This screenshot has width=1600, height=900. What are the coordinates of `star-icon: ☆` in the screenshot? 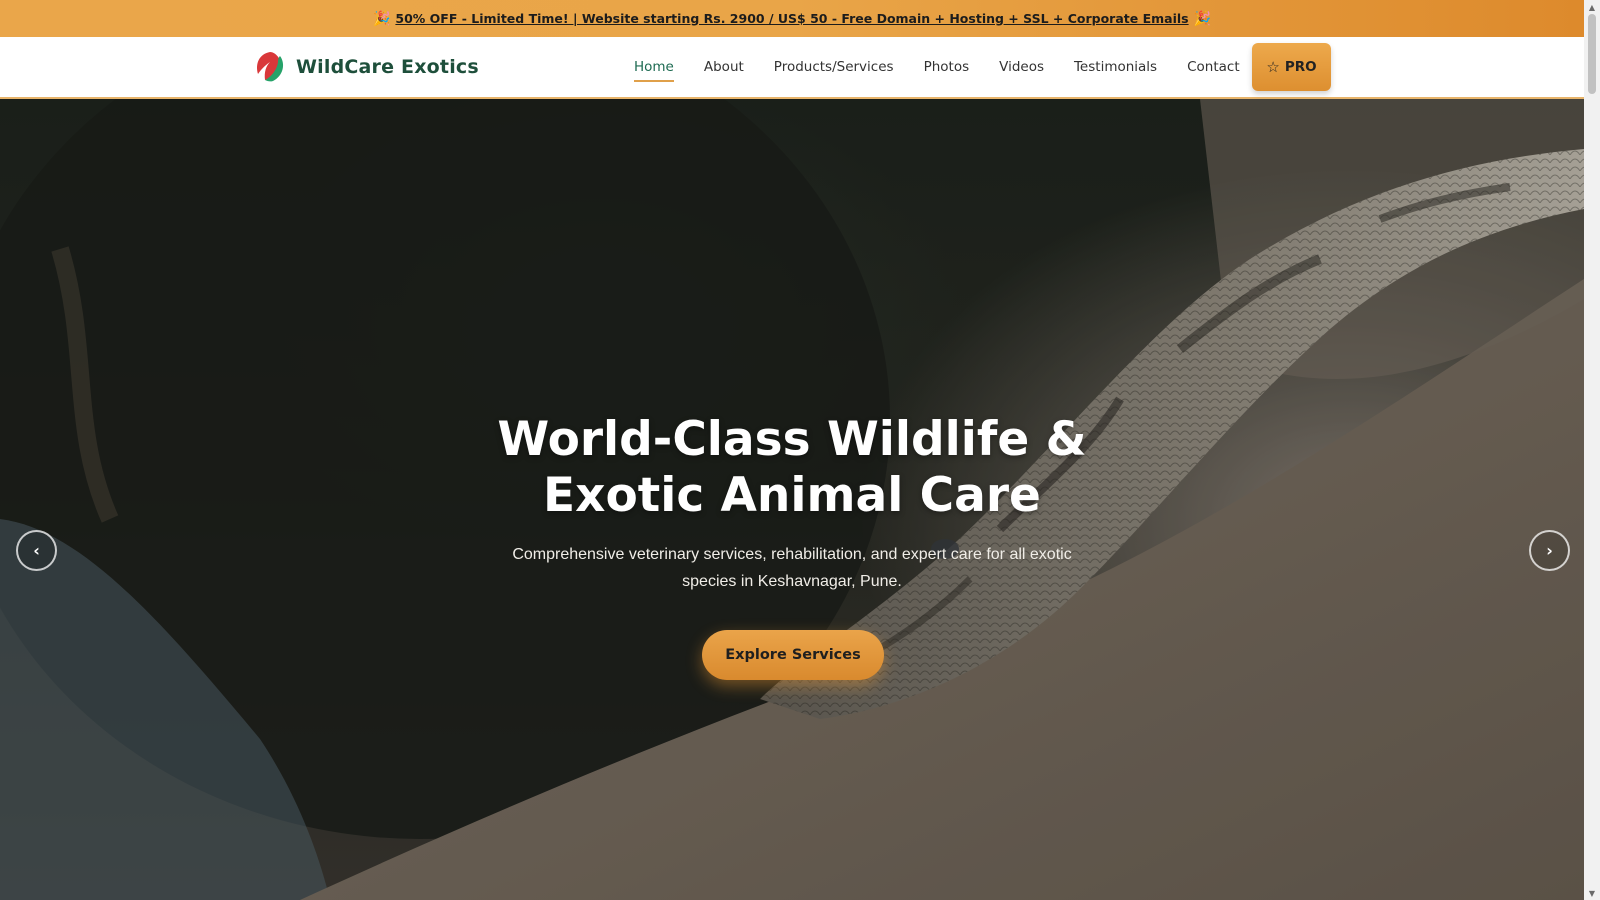 It's located at (1273, 66).